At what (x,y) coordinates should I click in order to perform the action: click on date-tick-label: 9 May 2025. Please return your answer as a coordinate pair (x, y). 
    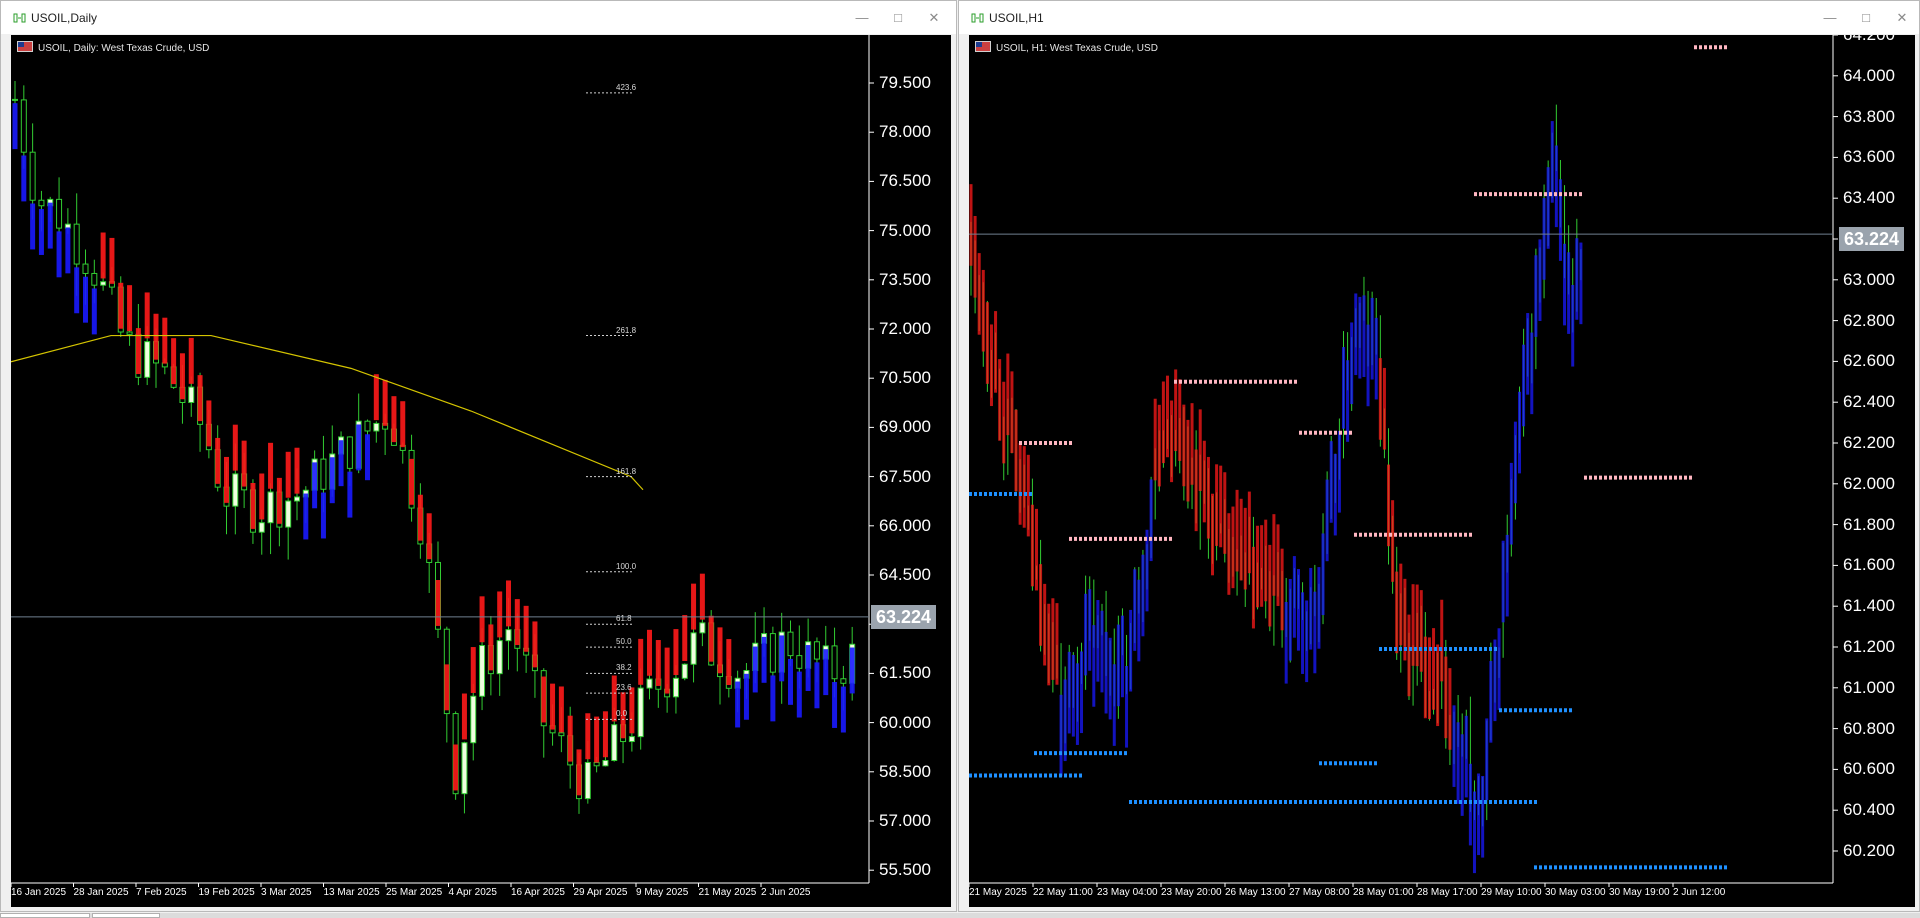
    Looking at the image, I should click on (662, 892).